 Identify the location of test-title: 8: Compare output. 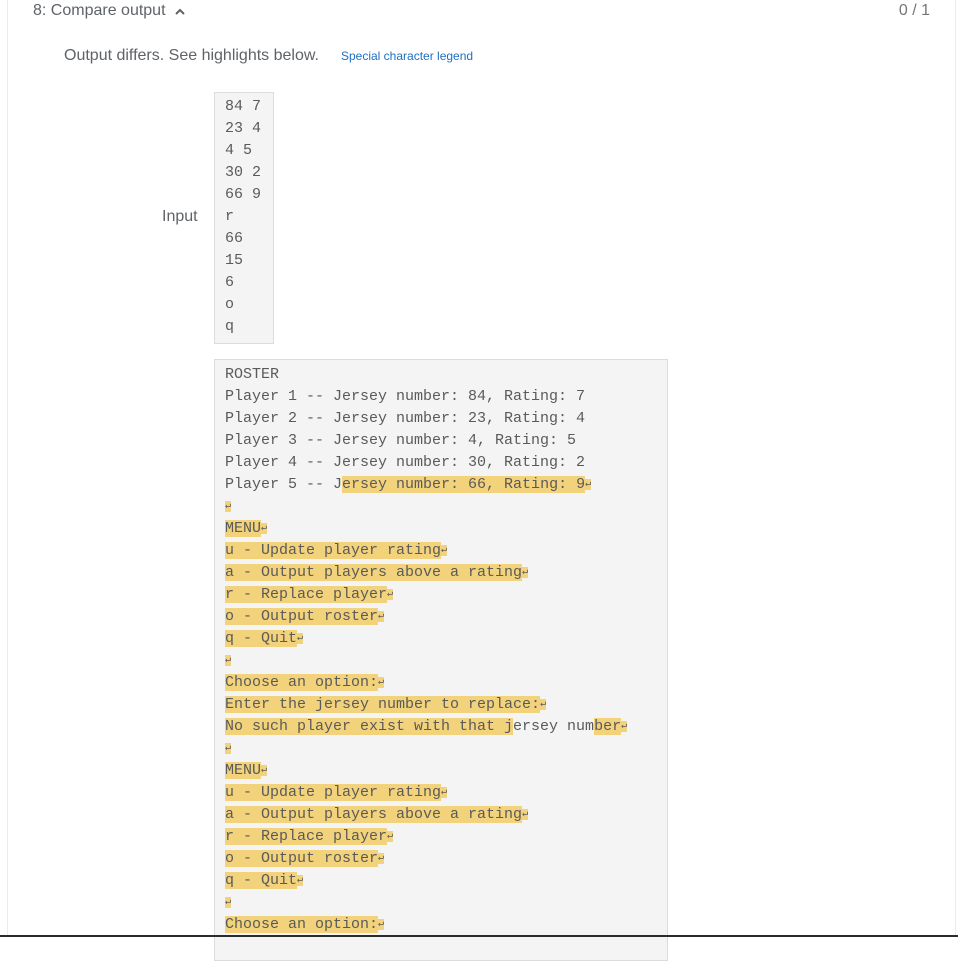
(99, 10).